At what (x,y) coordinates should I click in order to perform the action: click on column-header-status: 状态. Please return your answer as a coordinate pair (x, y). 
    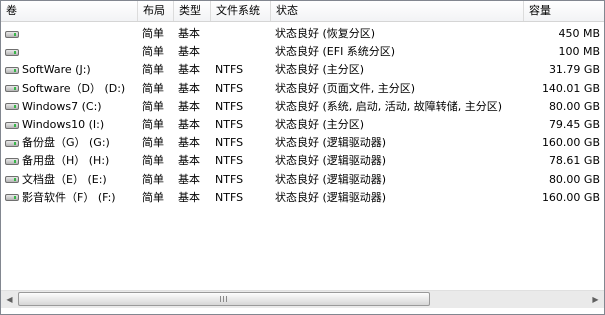
    Looking at the image, I should click on (397, 11).